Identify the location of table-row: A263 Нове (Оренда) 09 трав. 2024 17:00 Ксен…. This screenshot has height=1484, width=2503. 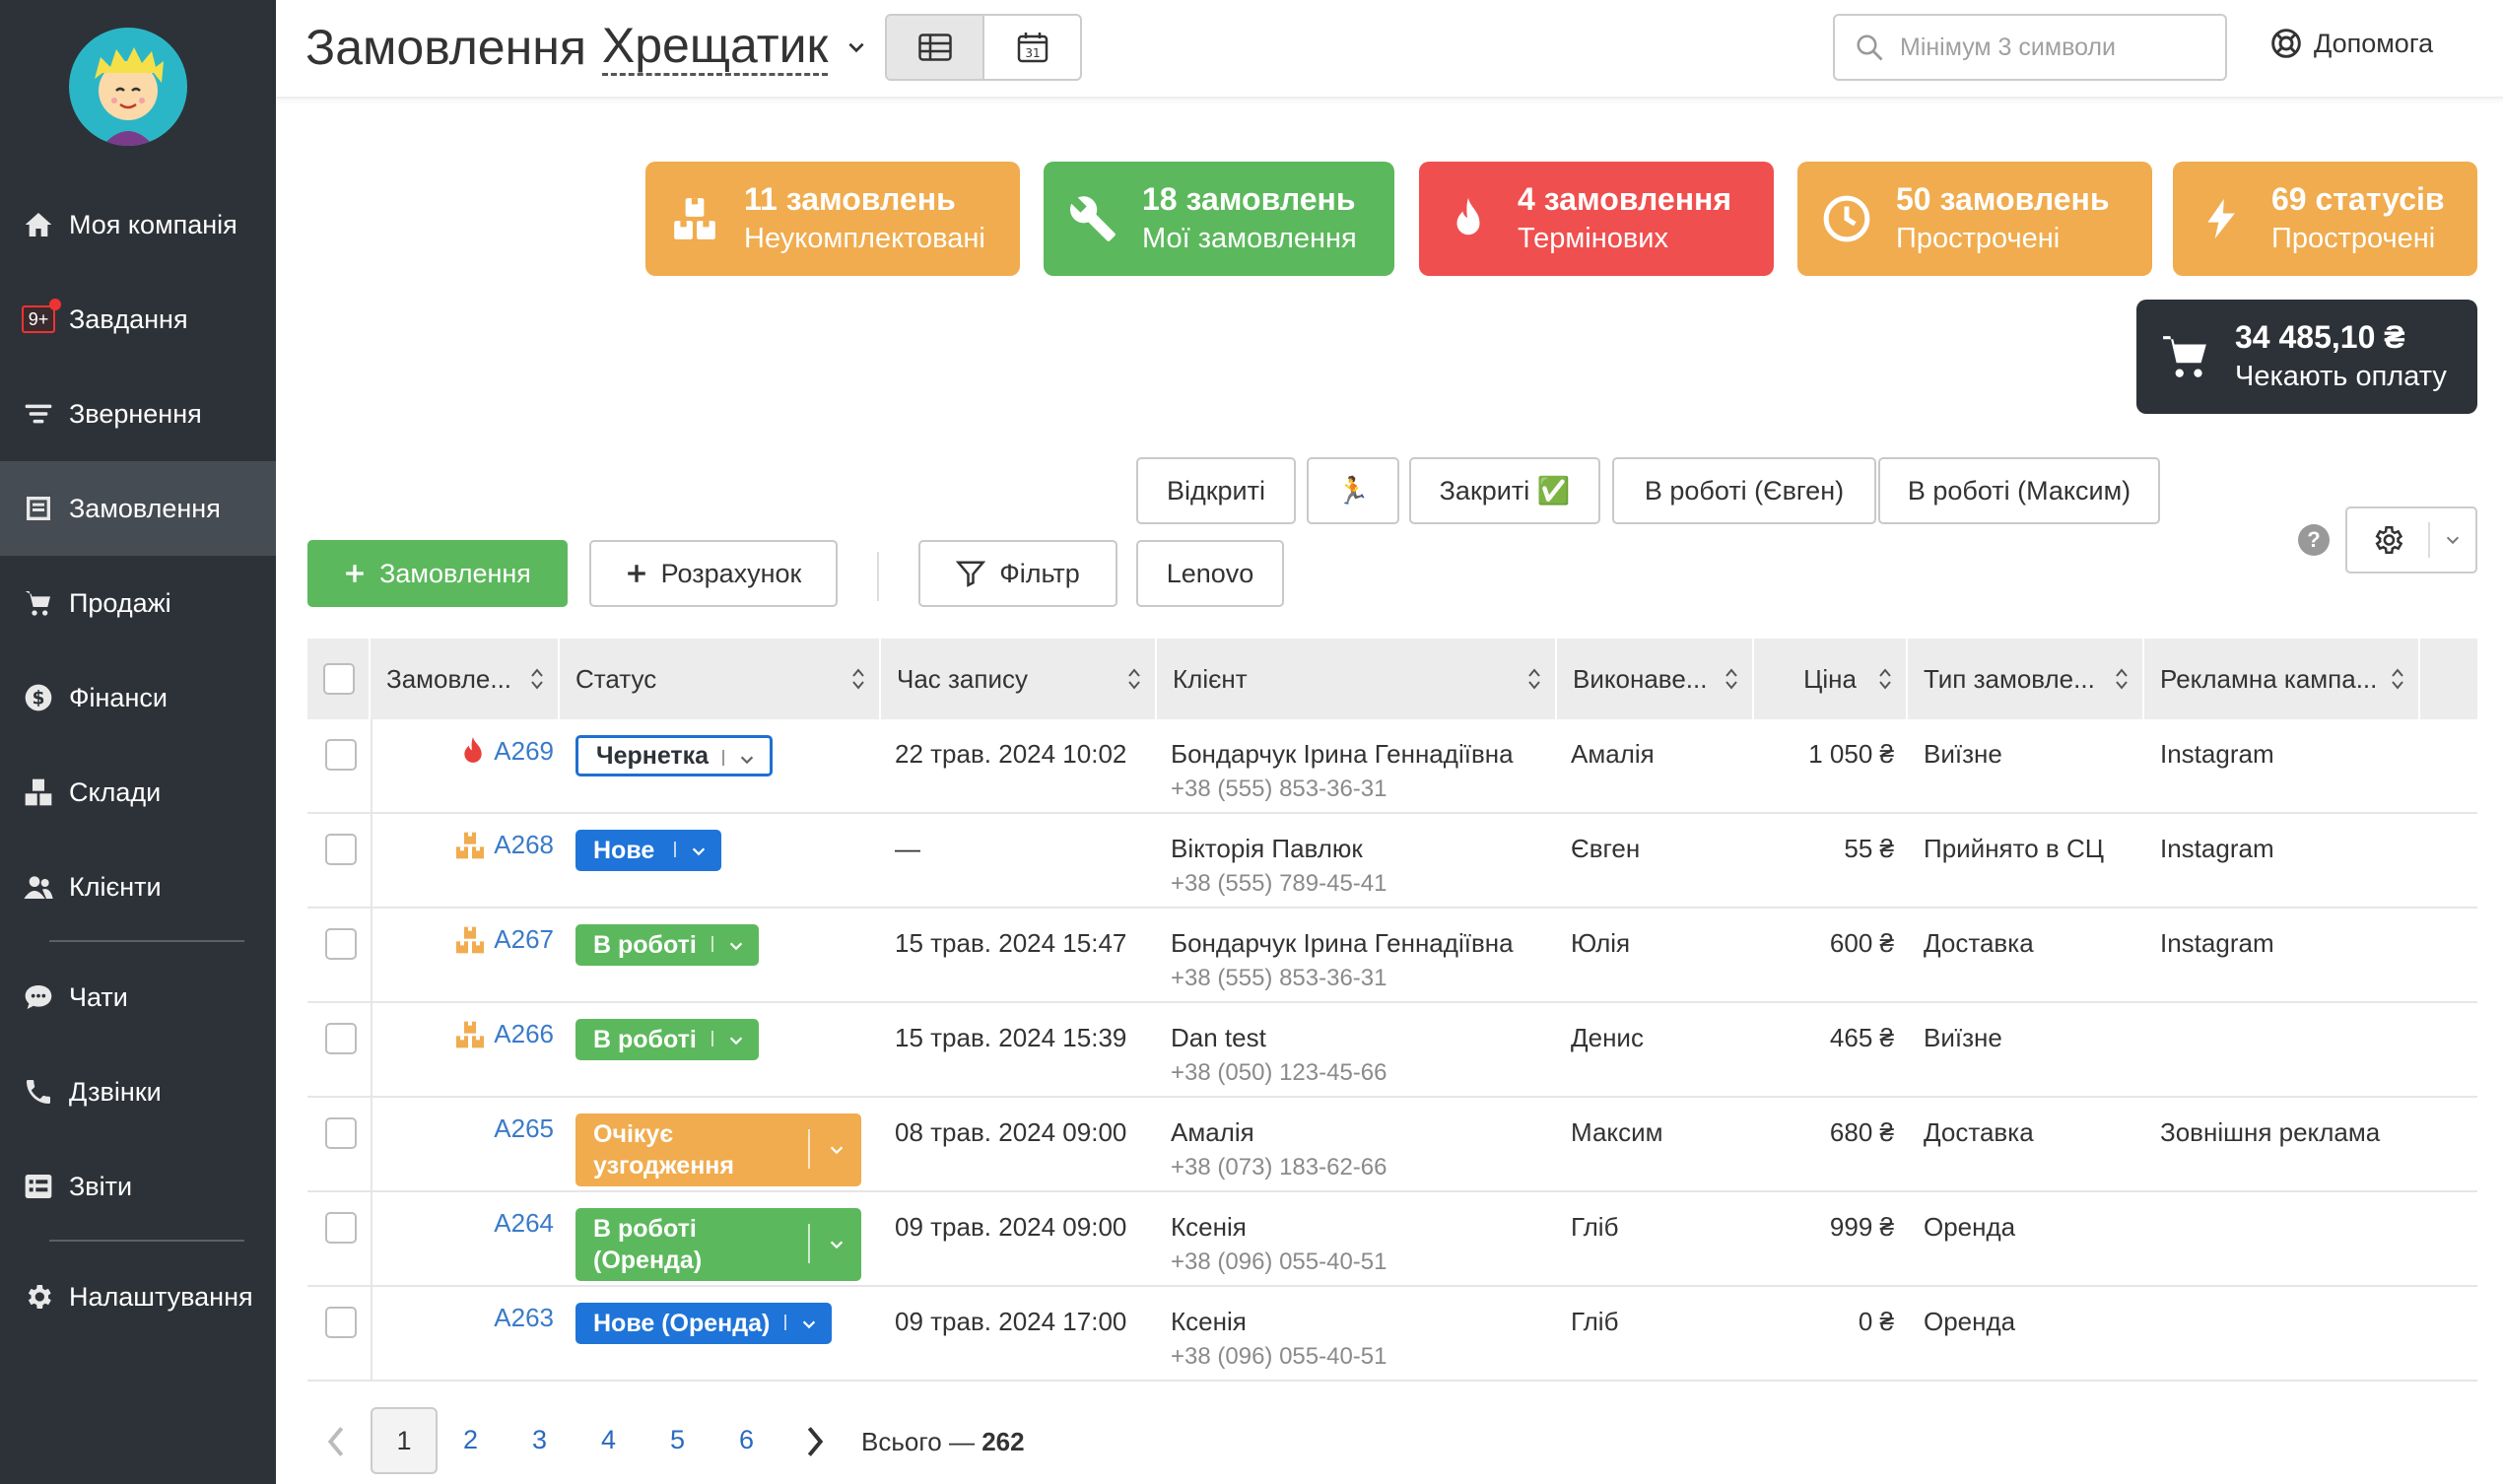
(1392, 1334).